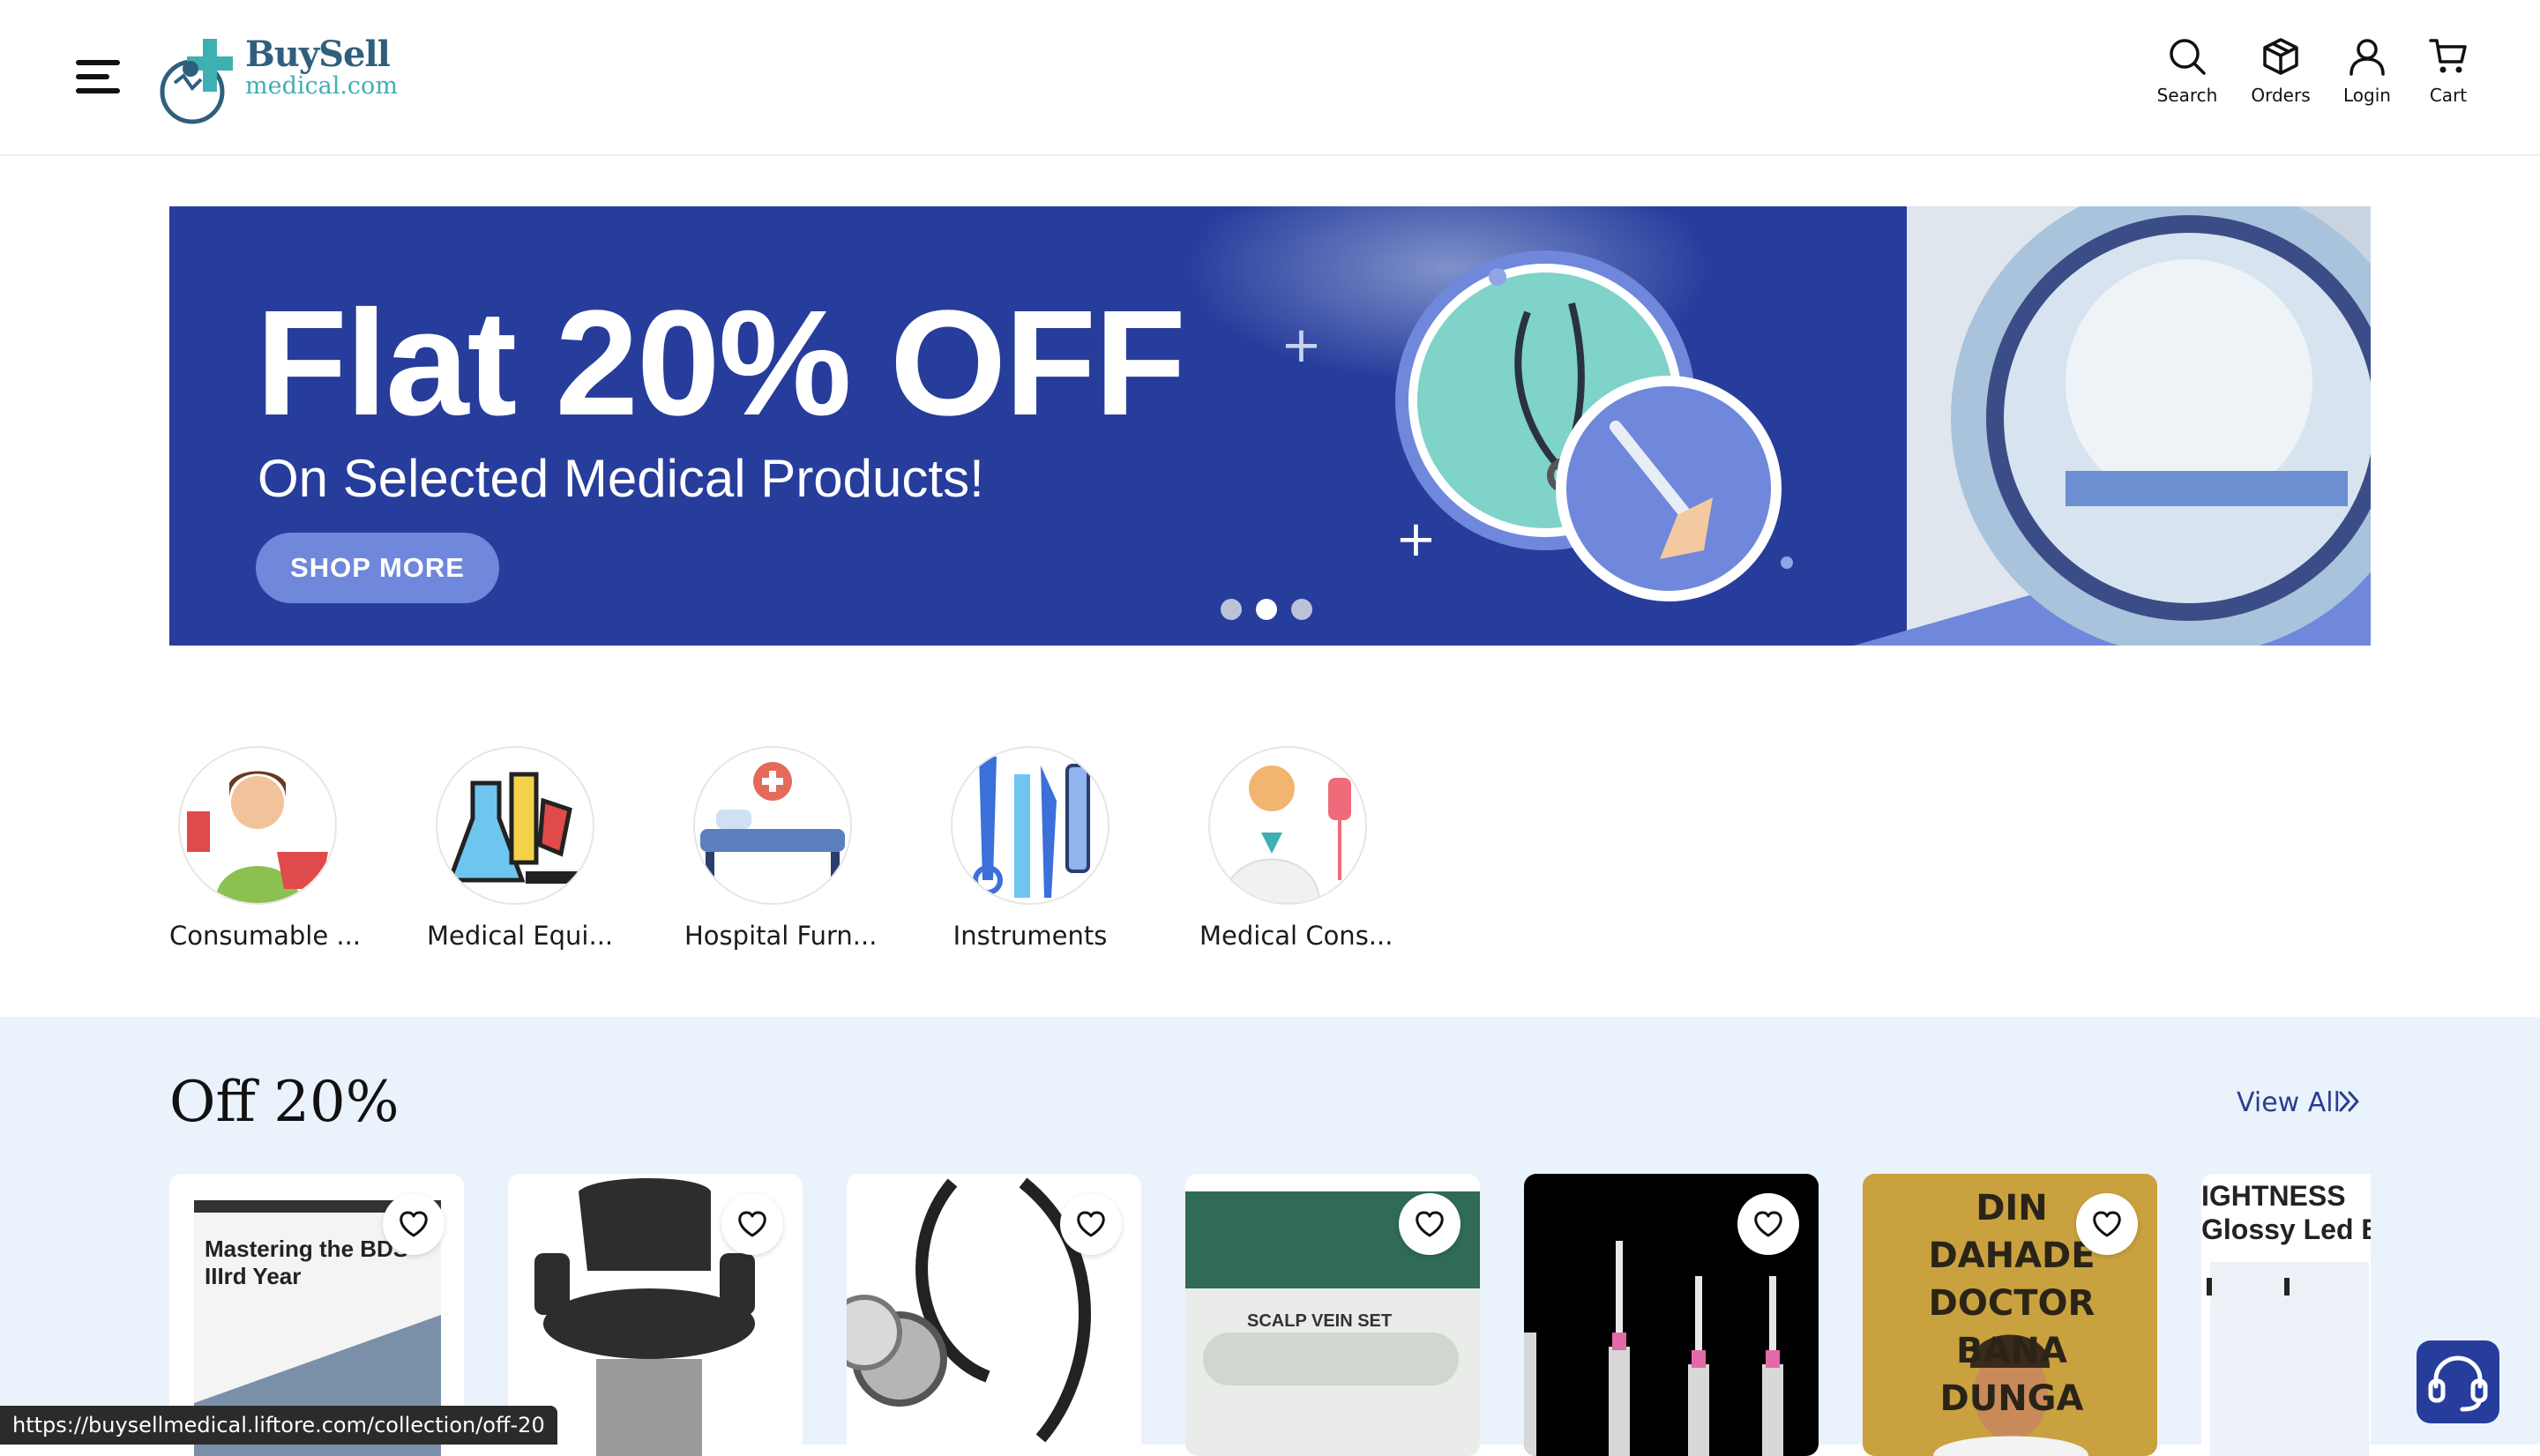 The width and height of the screenshot is (2540, 1456). Describe the element at coordinates (284, 1102) in the screenshot. I see `collection-title: Off 20%` at that location.